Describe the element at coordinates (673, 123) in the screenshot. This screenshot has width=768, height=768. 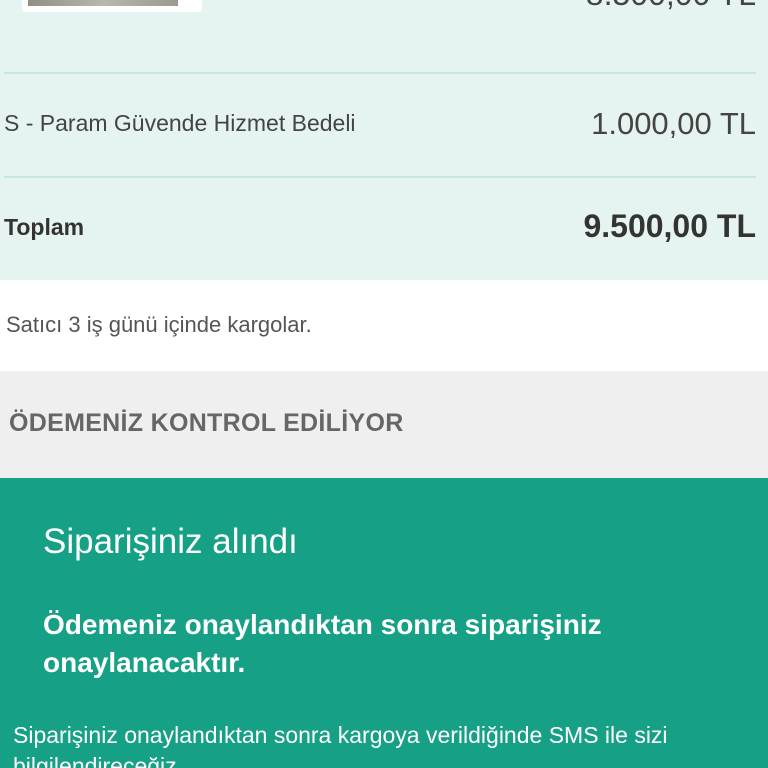
I see `service-fee-value: 1.000,00 TL` at that location.